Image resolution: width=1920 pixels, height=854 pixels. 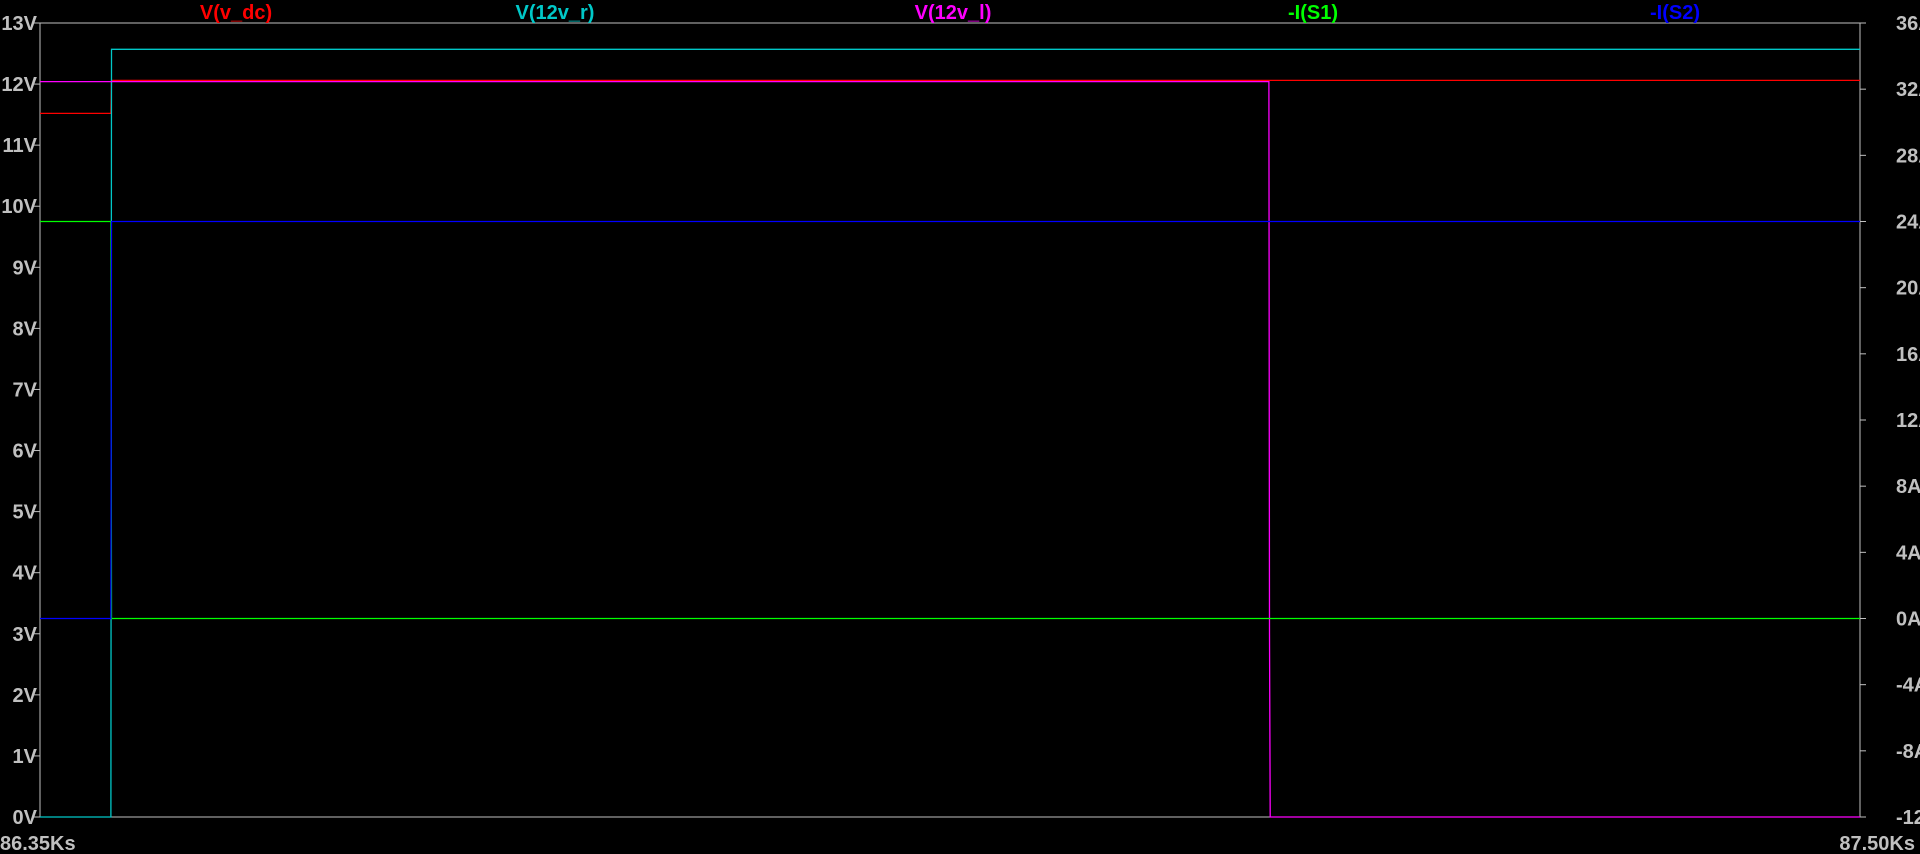 What do you see at coordinates (25, 268) in the screenshot?
I see `left-tick-label: 9V` at bounding box center [25, 268].